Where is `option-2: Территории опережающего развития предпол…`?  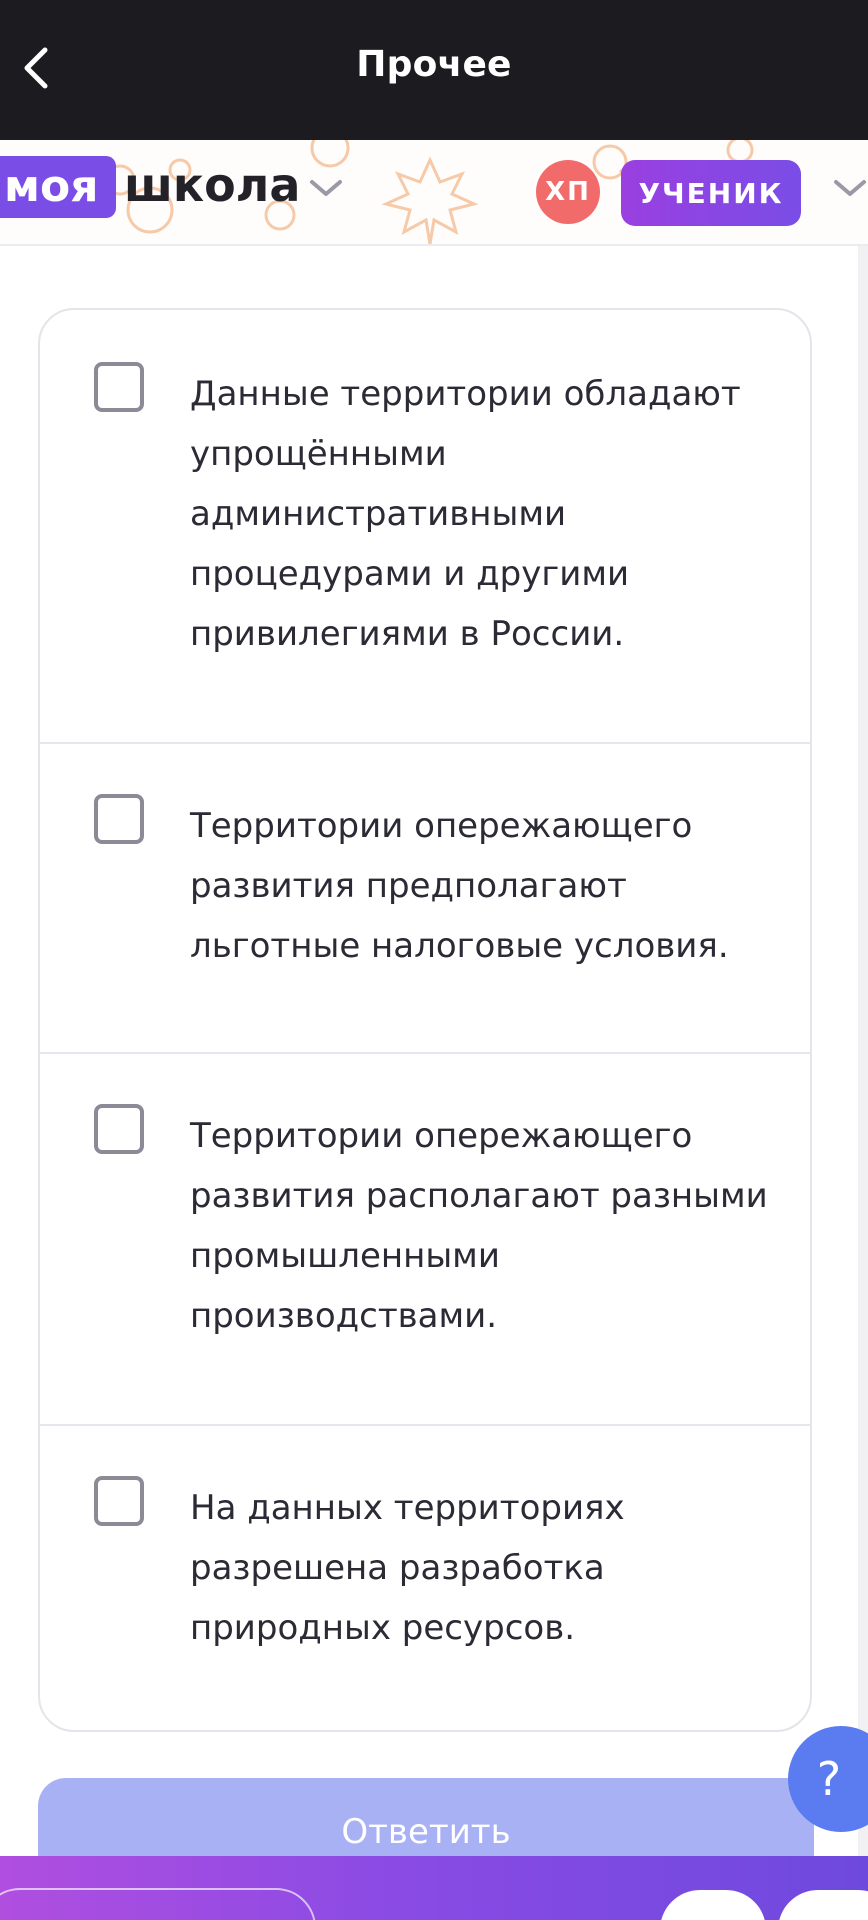
option-2: Территории опережающего развития предпол… is located at coordinates (425, 898).